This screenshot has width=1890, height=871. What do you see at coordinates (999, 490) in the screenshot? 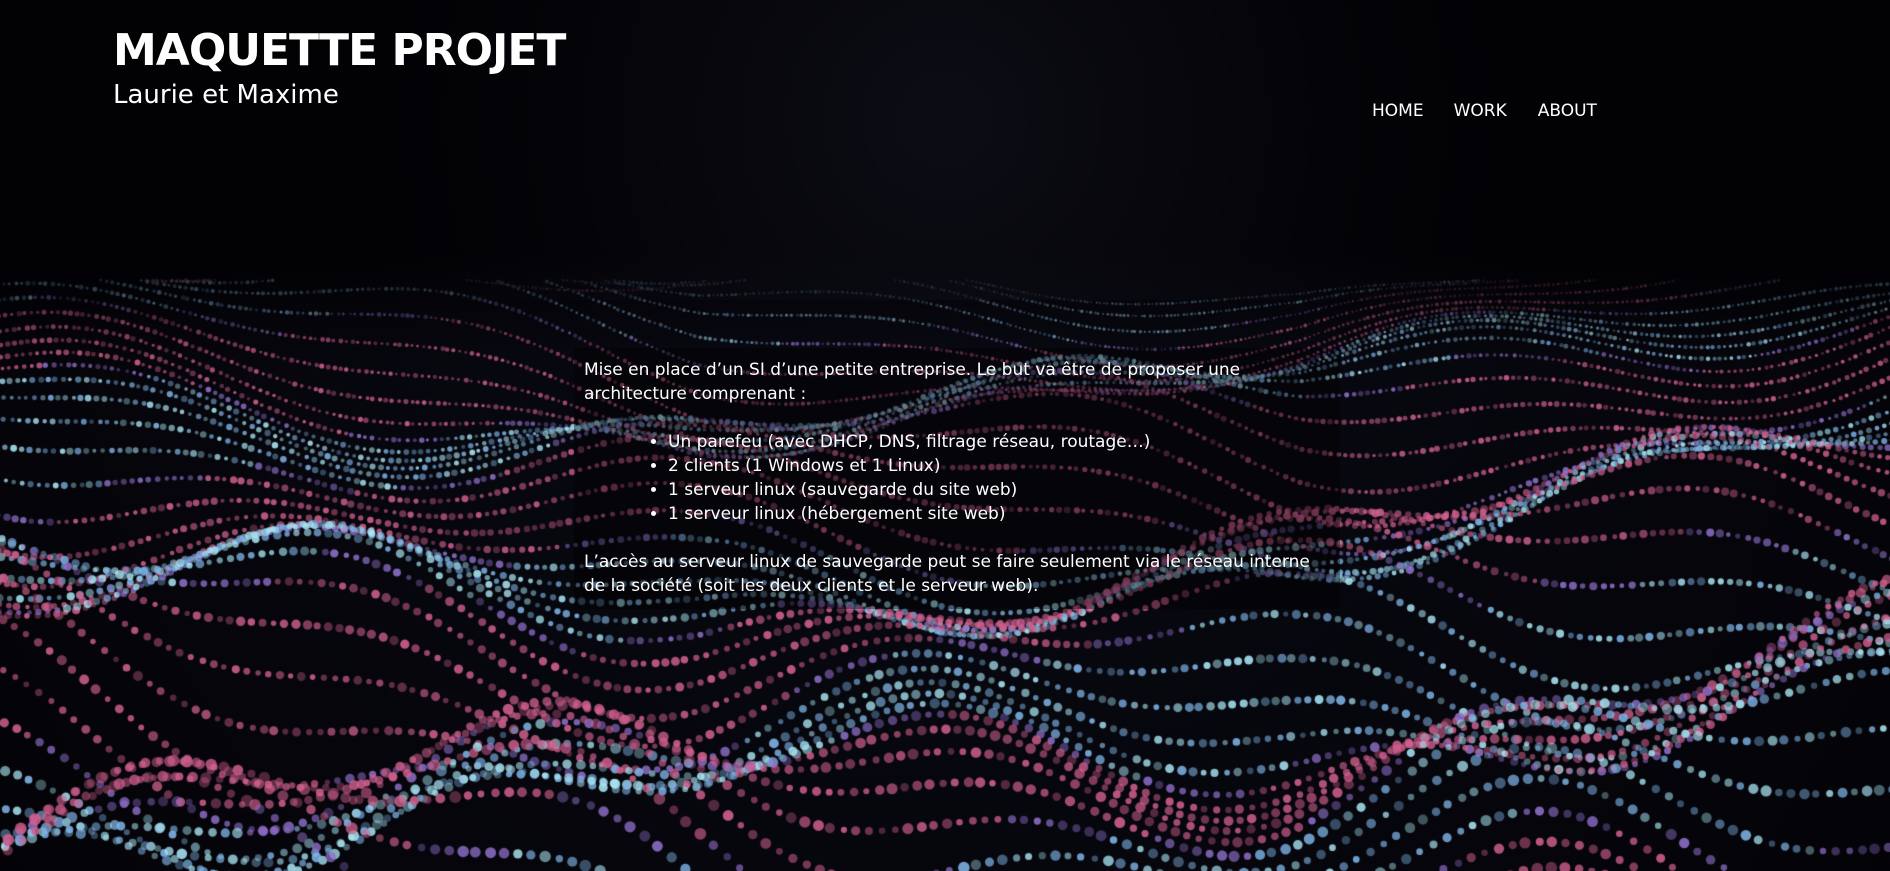
I see `list-item: 1 serveur linux (sauvegarde du site web)` at bounding box center [999, 490].